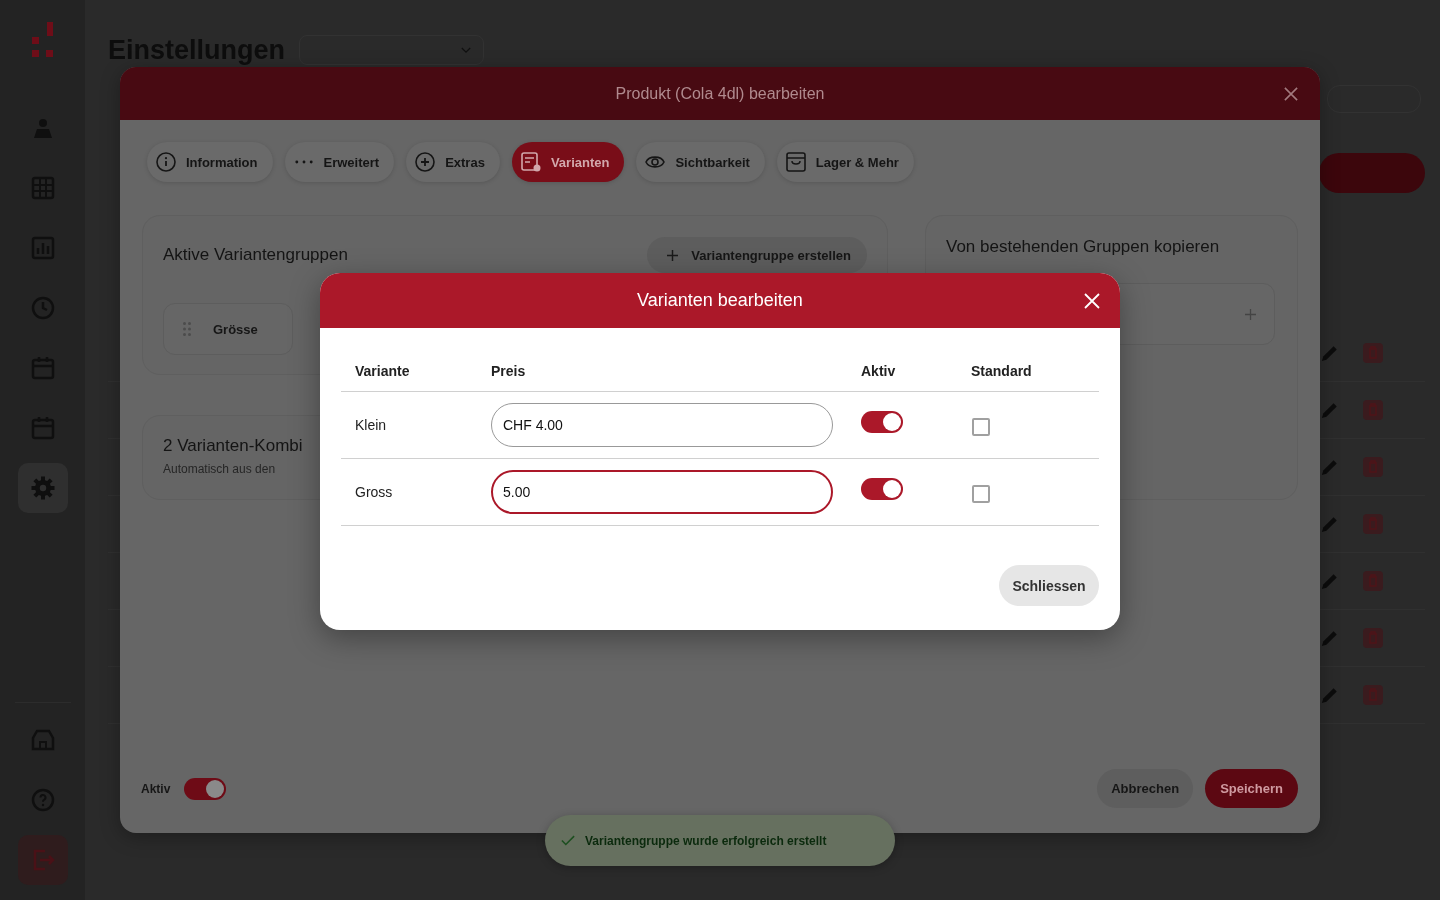 The width and height of the screenshot is (1440, 900). What do you see at coordinates (42, 39) in the screenshot?
I see `logo-icon` at bounding box center [42, 39].